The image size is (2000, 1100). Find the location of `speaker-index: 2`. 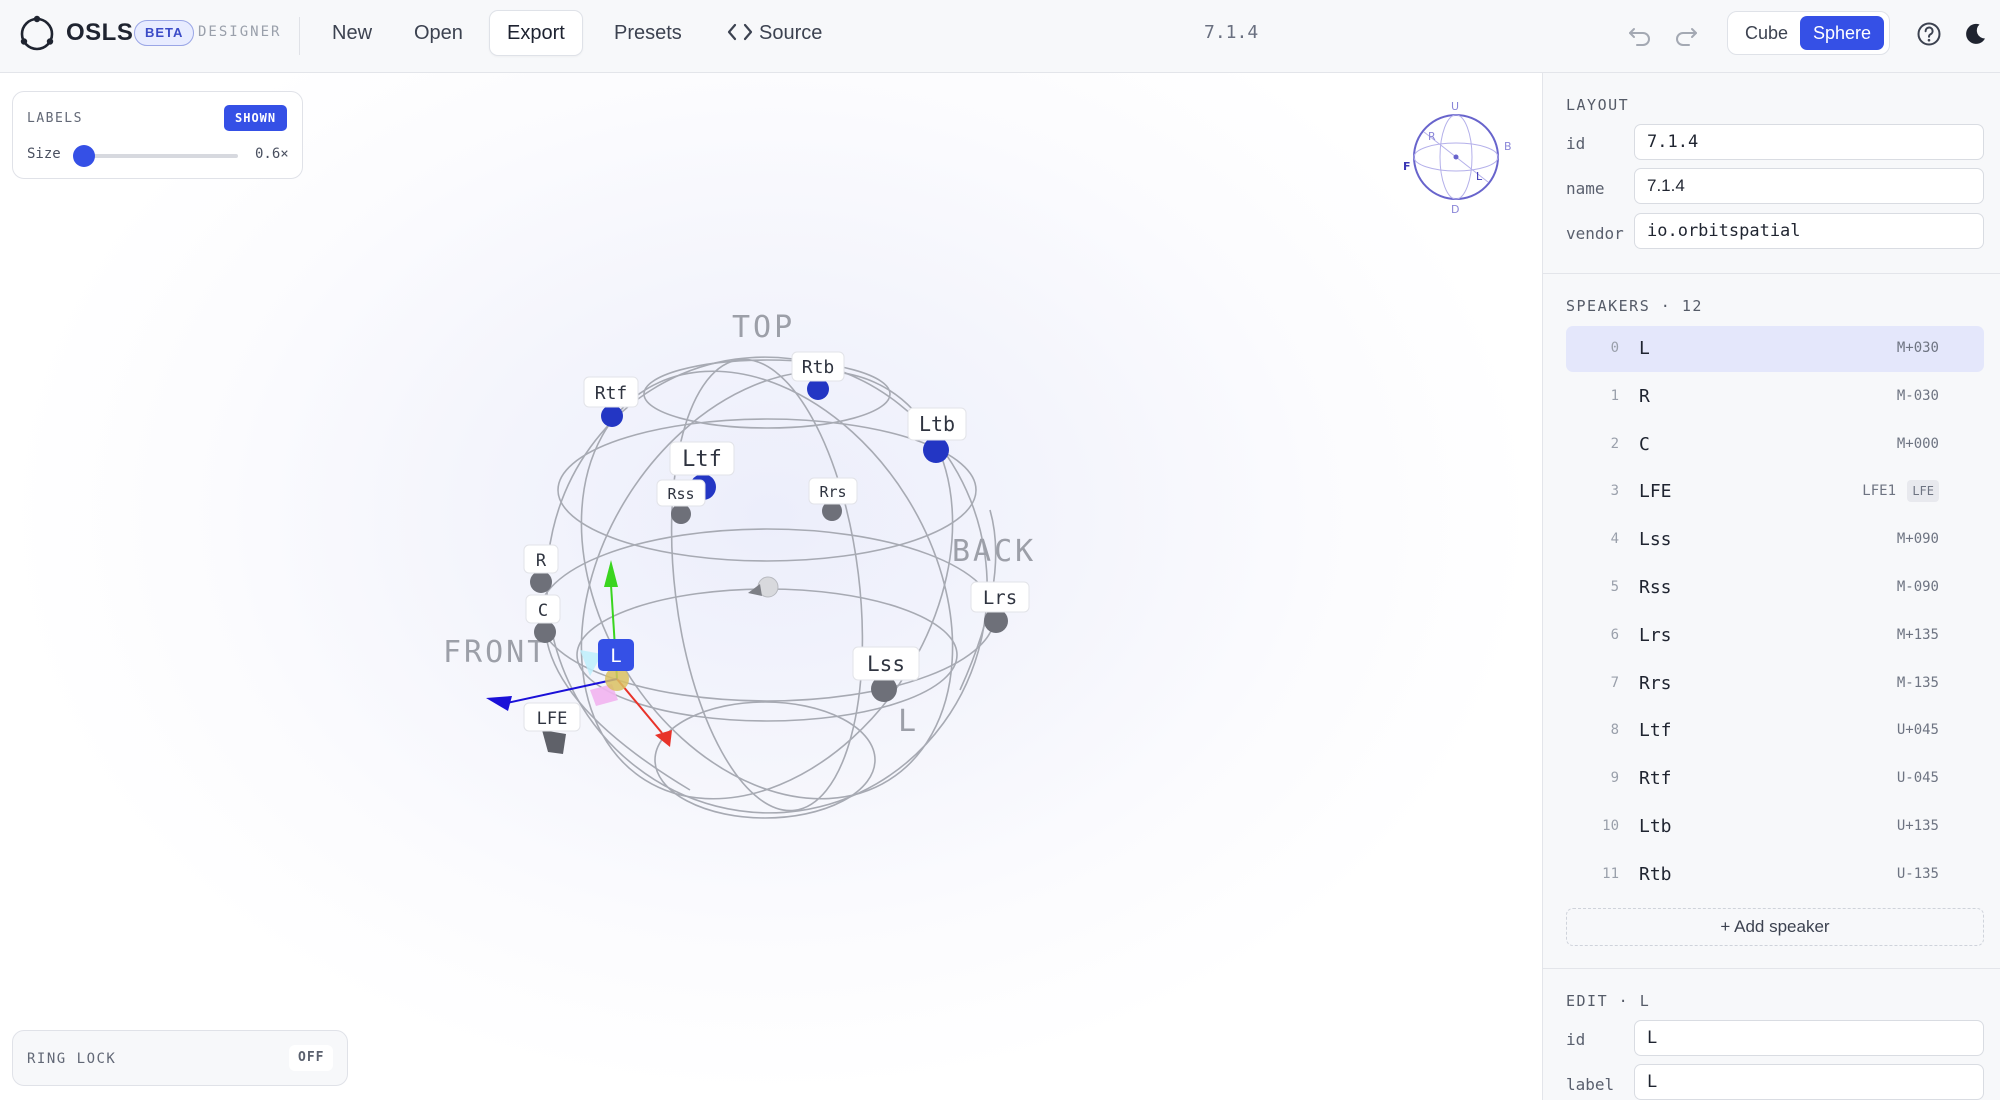

speaker-index: 2 is located at coordinates (1614, 443).